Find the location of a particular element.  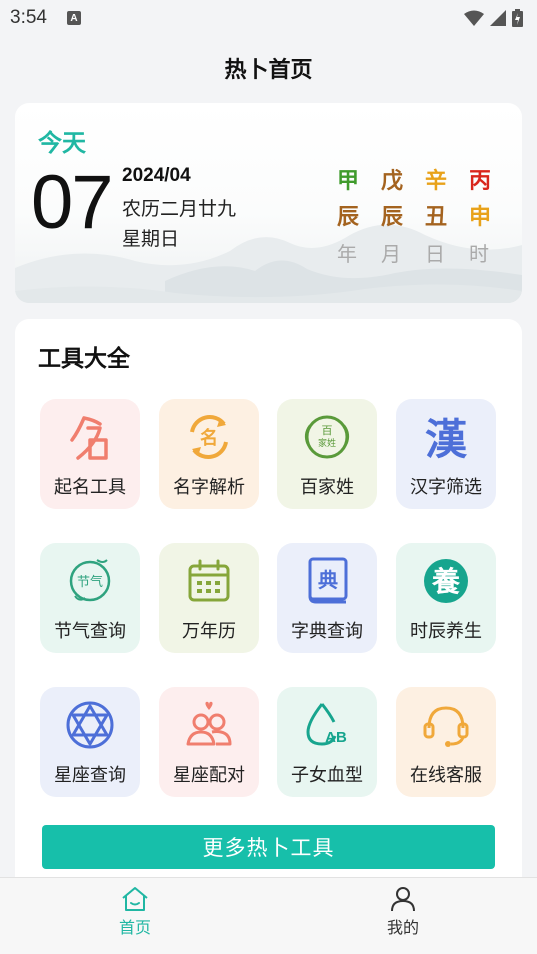

user-icon is located at coordinates (403, 899).